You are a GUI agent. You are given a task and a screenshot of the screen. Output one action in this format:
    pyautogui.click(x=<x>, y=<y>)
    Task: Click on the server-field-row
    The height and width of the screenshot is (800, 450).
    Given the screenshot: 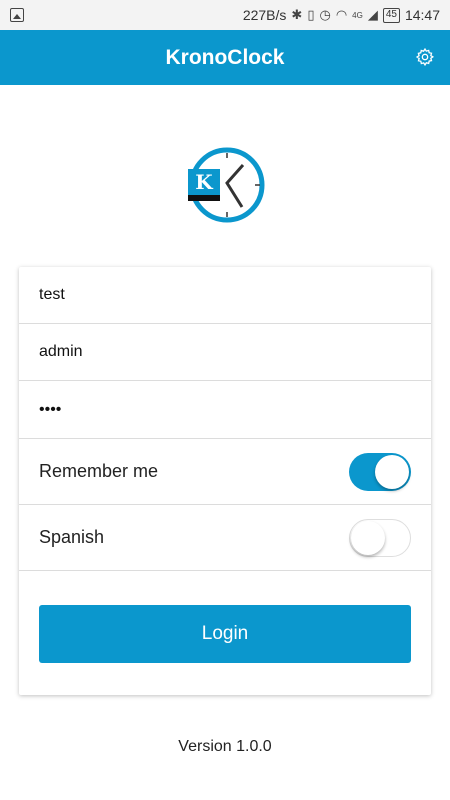 What is the action you would take?
    pyautogui.click(x=225, y=295)
    